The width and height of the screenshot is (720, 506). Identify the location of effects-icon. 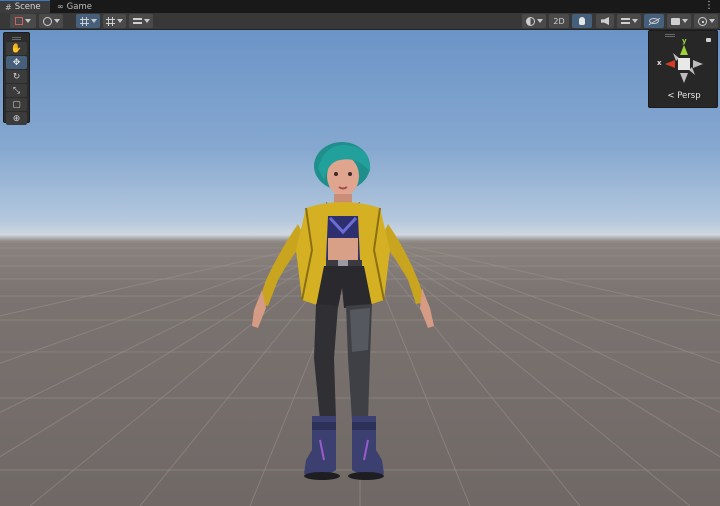
(625, 21).